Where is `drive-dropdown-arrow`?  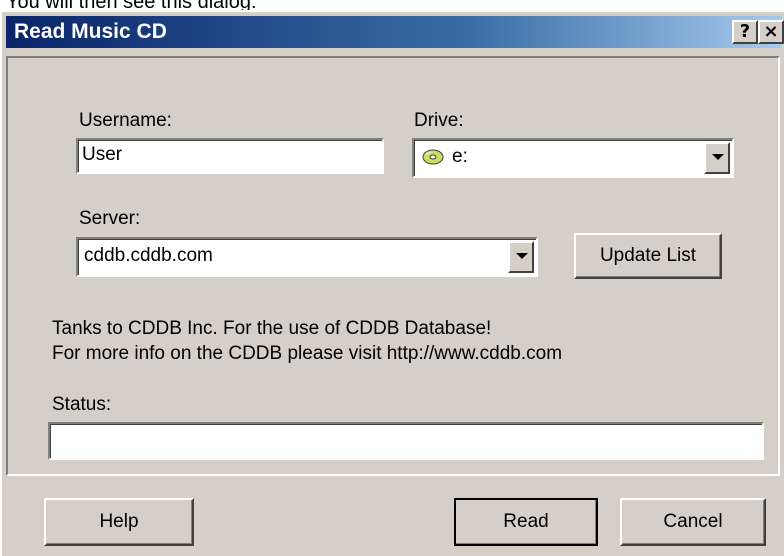 drive-dropdown-arrow is located at coordinates (717, 158).